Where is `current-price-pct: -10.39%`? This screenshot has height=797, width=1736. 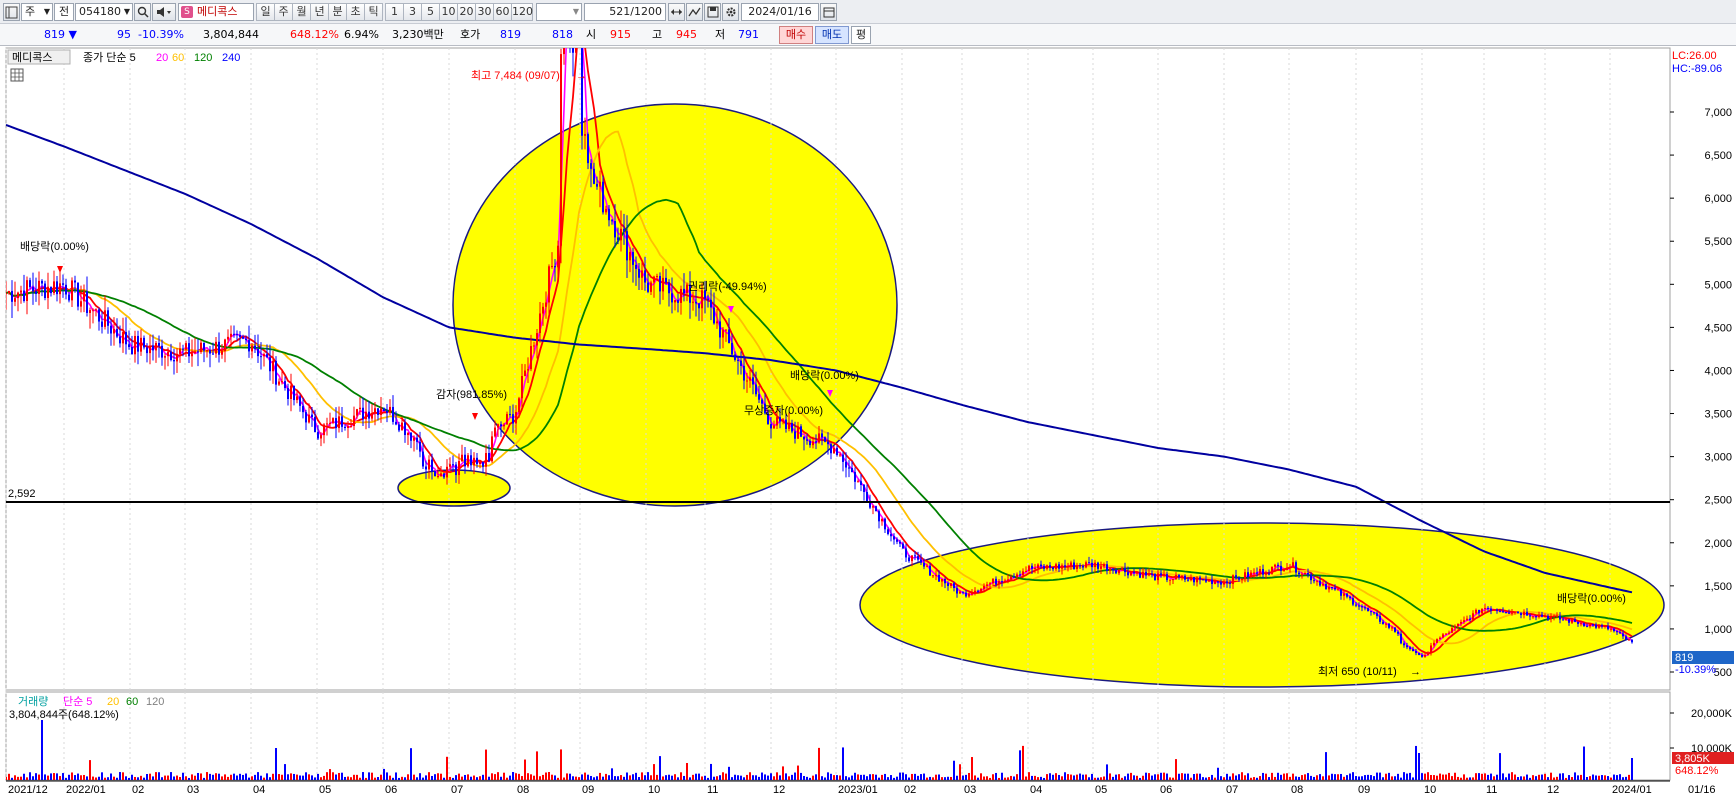 current-price-pct: -10.39% is located at coordinates (1695, 670).